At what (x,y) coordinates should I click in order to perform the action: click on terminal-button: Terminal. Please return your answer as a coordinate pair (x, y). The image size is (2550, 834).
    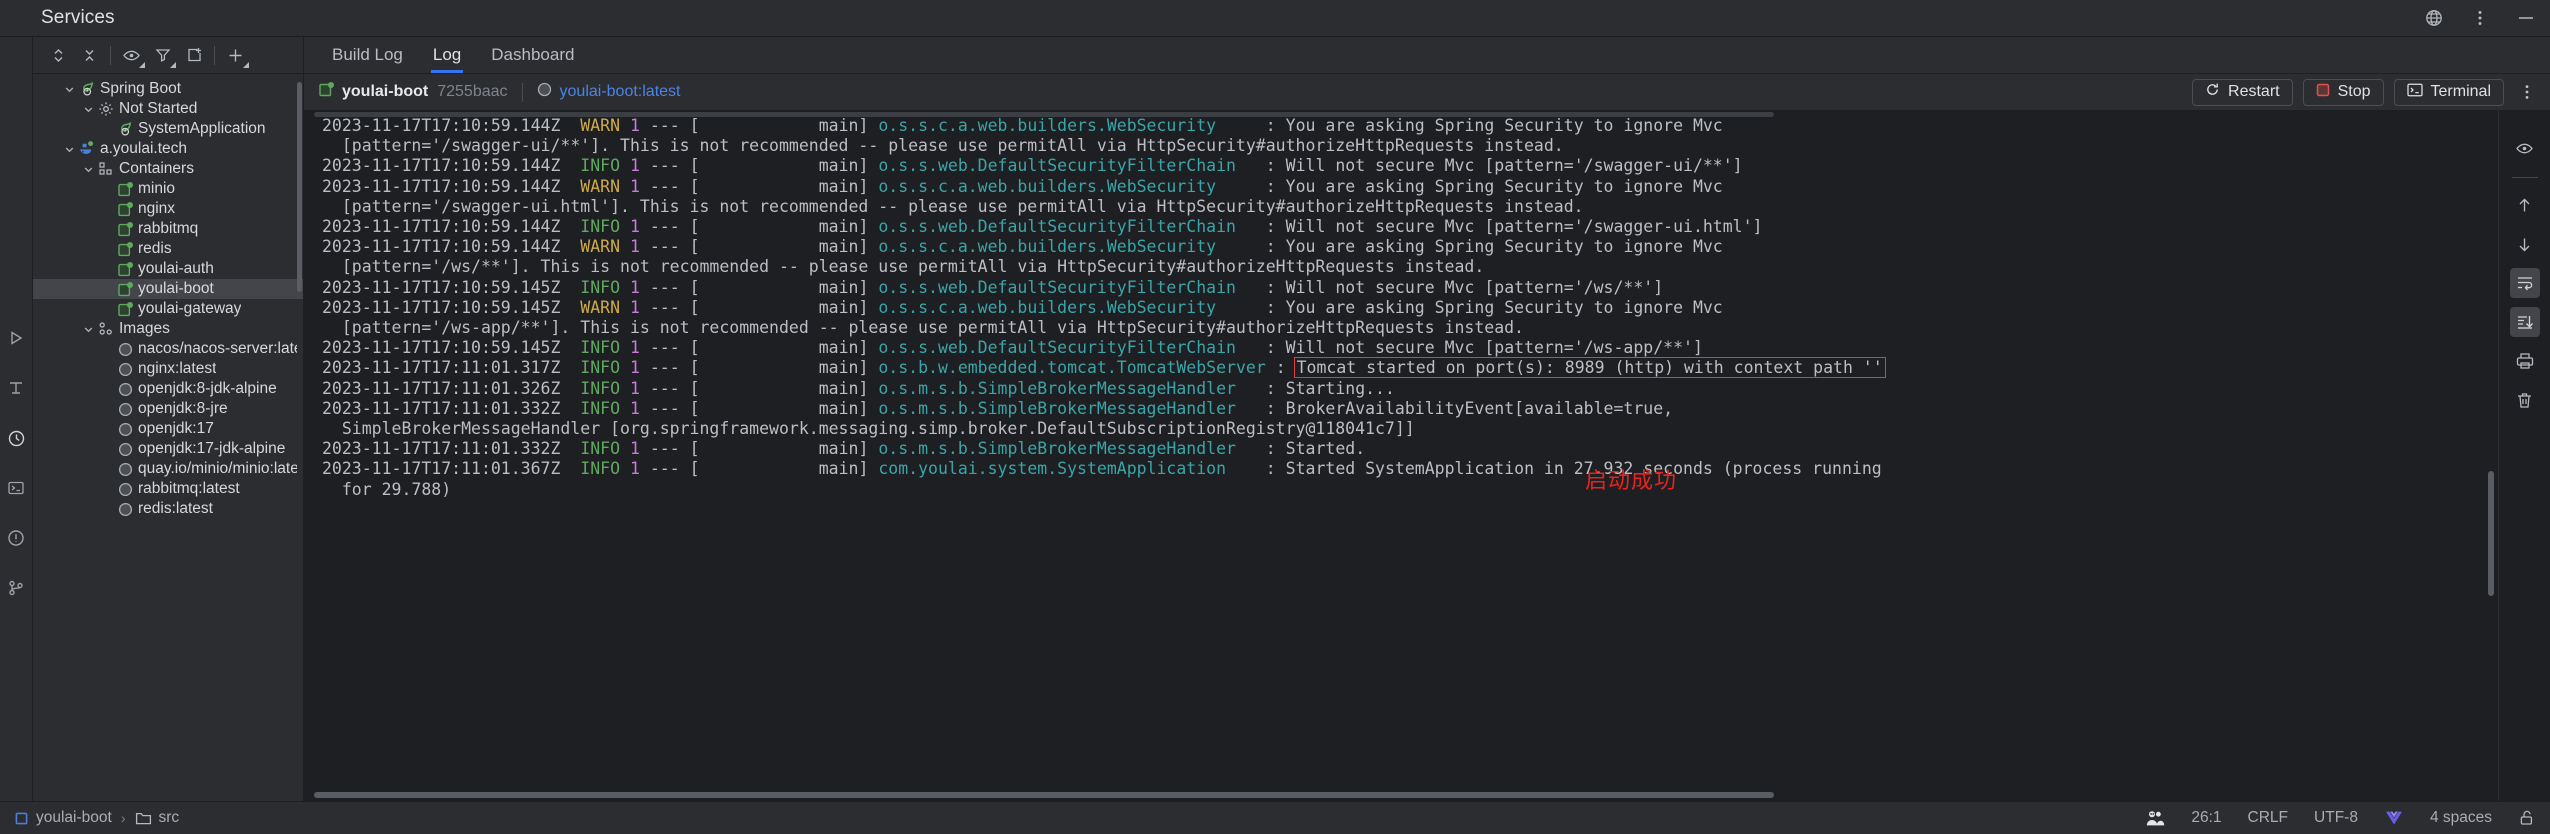
    Looking at the image, I should click on (2448, 92).